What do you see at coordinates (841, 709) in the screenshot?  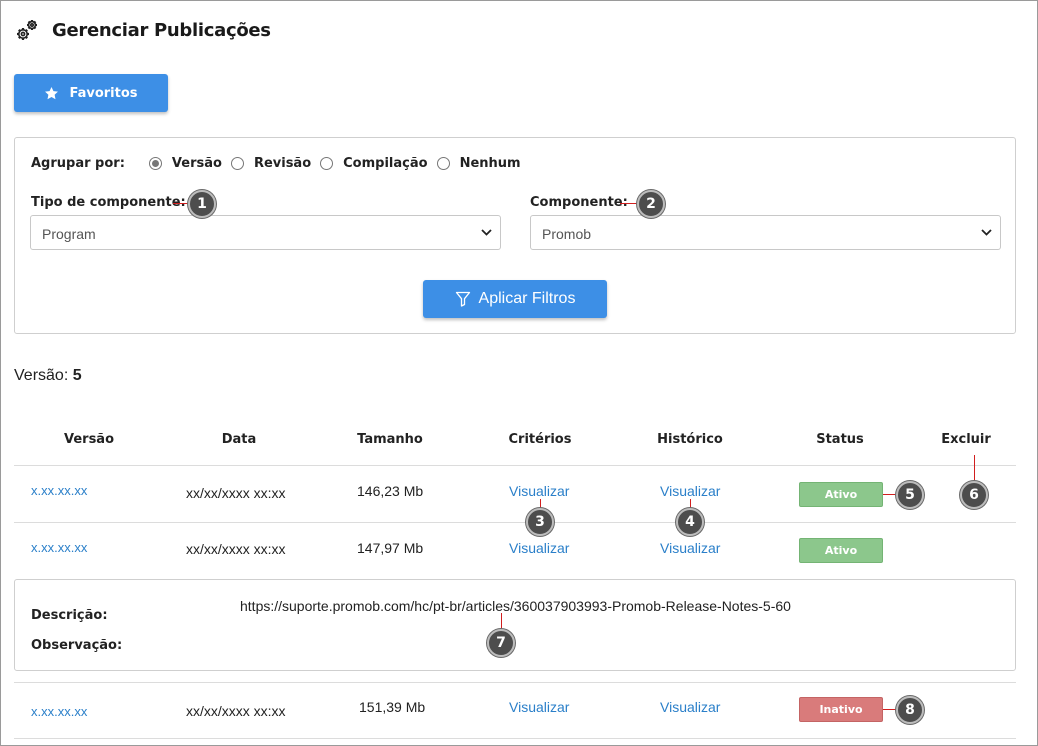 I see `status-badge: Inativo` at bounding box center [841, 709].